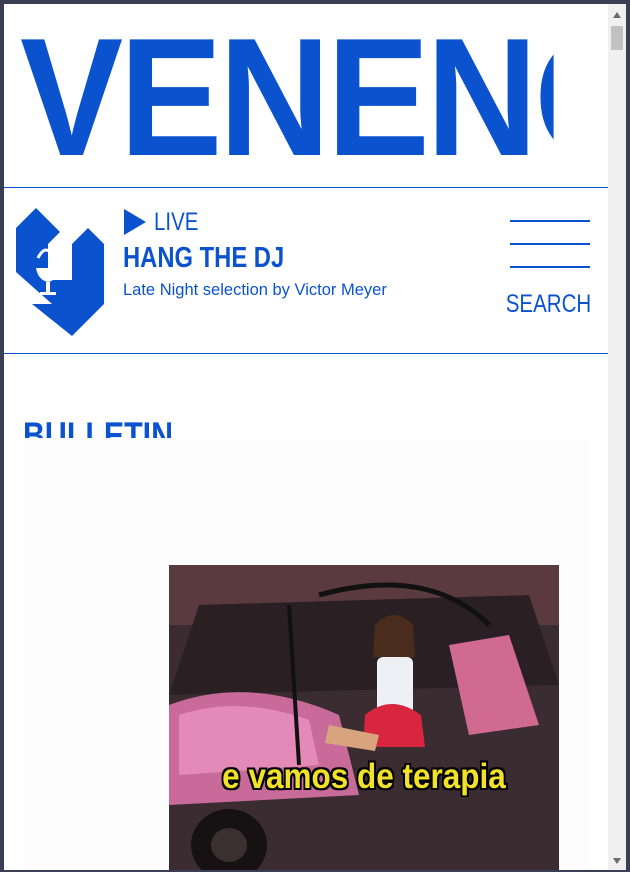 Image resolution: width=630 pixels, height=872 pixels. Describe the element at coordinates (135, 222) in the screenshot. I see `play-icon` at that location.